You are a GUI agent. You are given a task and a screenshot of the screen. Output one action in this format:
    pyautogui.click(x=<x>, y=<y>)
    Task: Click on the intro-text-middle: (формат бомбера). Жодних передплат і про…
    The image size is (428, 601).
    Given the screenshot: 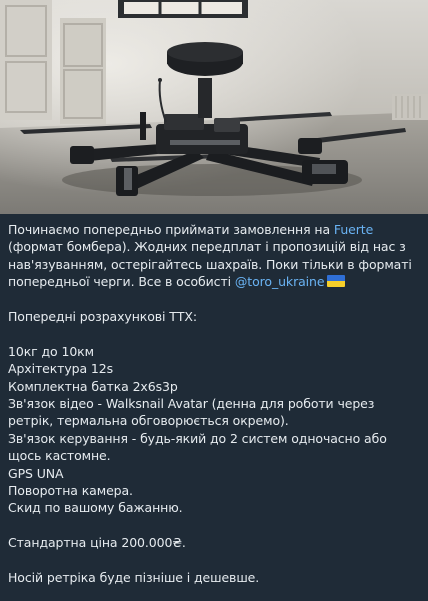 What is the action you would take?
    pyautogui.click(x=210, y=264)
    